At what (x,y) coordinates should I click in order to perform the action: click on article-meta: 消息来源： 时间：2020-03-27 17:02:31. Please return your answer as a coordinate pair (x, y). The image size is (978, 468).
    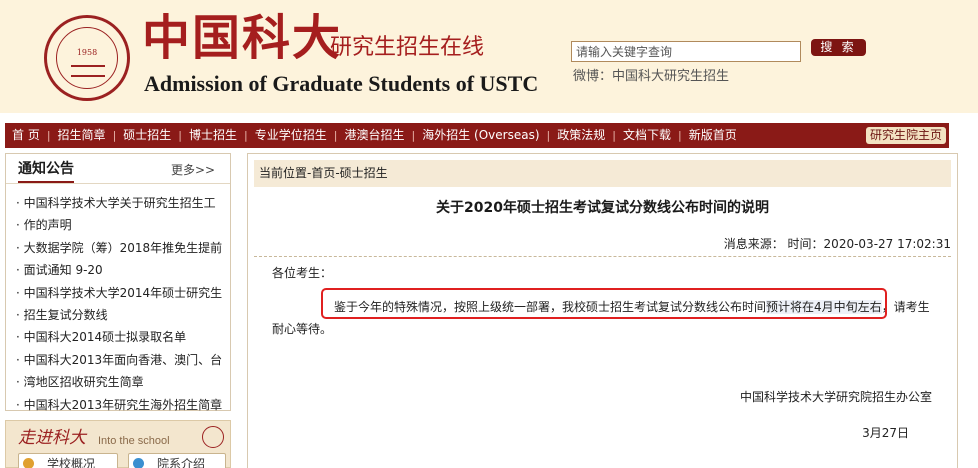
    Looking at the image, I should click on (837, 244).